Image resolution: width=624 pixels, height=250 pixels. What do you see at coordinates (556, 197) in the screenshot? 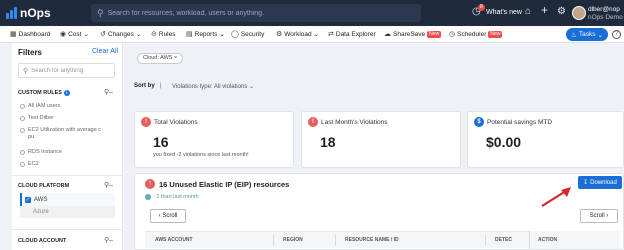
I see `annotation-arrow-icon` at bounding box center [556, 197].